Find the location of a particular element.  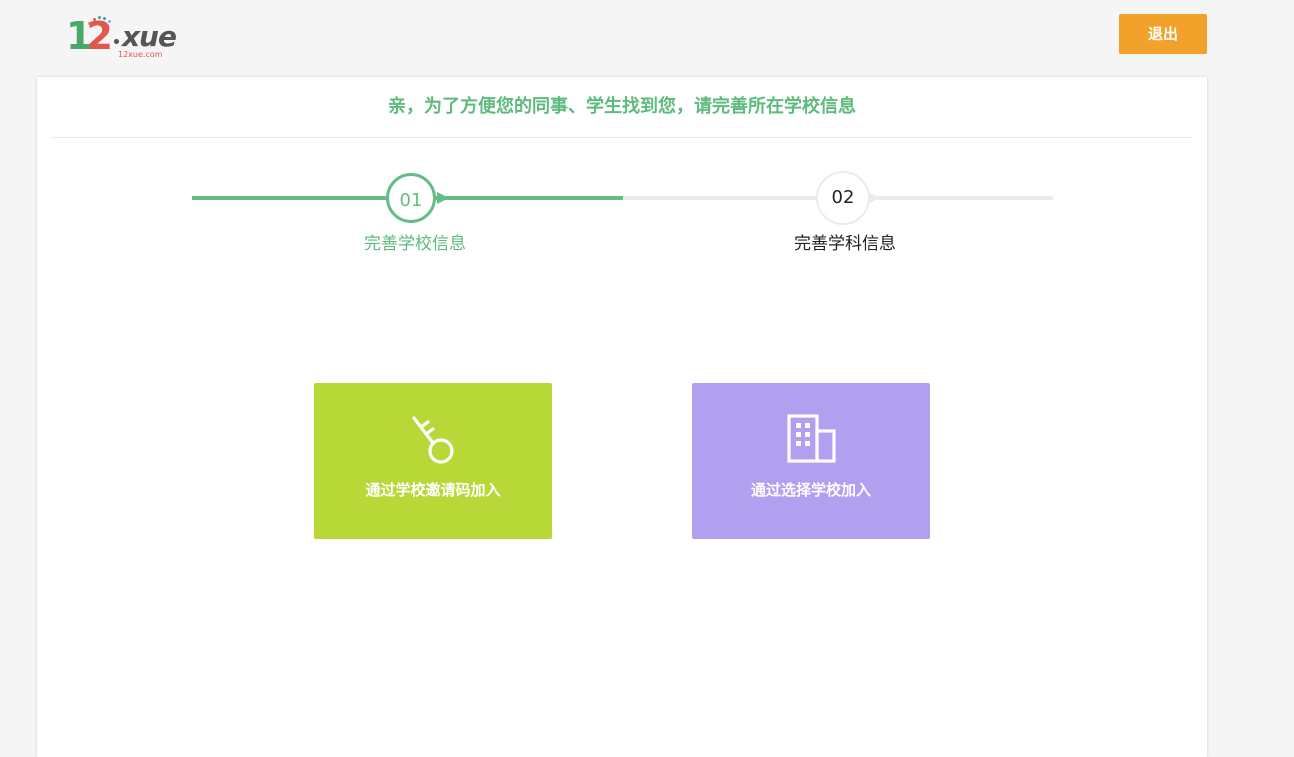

building-icon is located at coordinates (811, 438).